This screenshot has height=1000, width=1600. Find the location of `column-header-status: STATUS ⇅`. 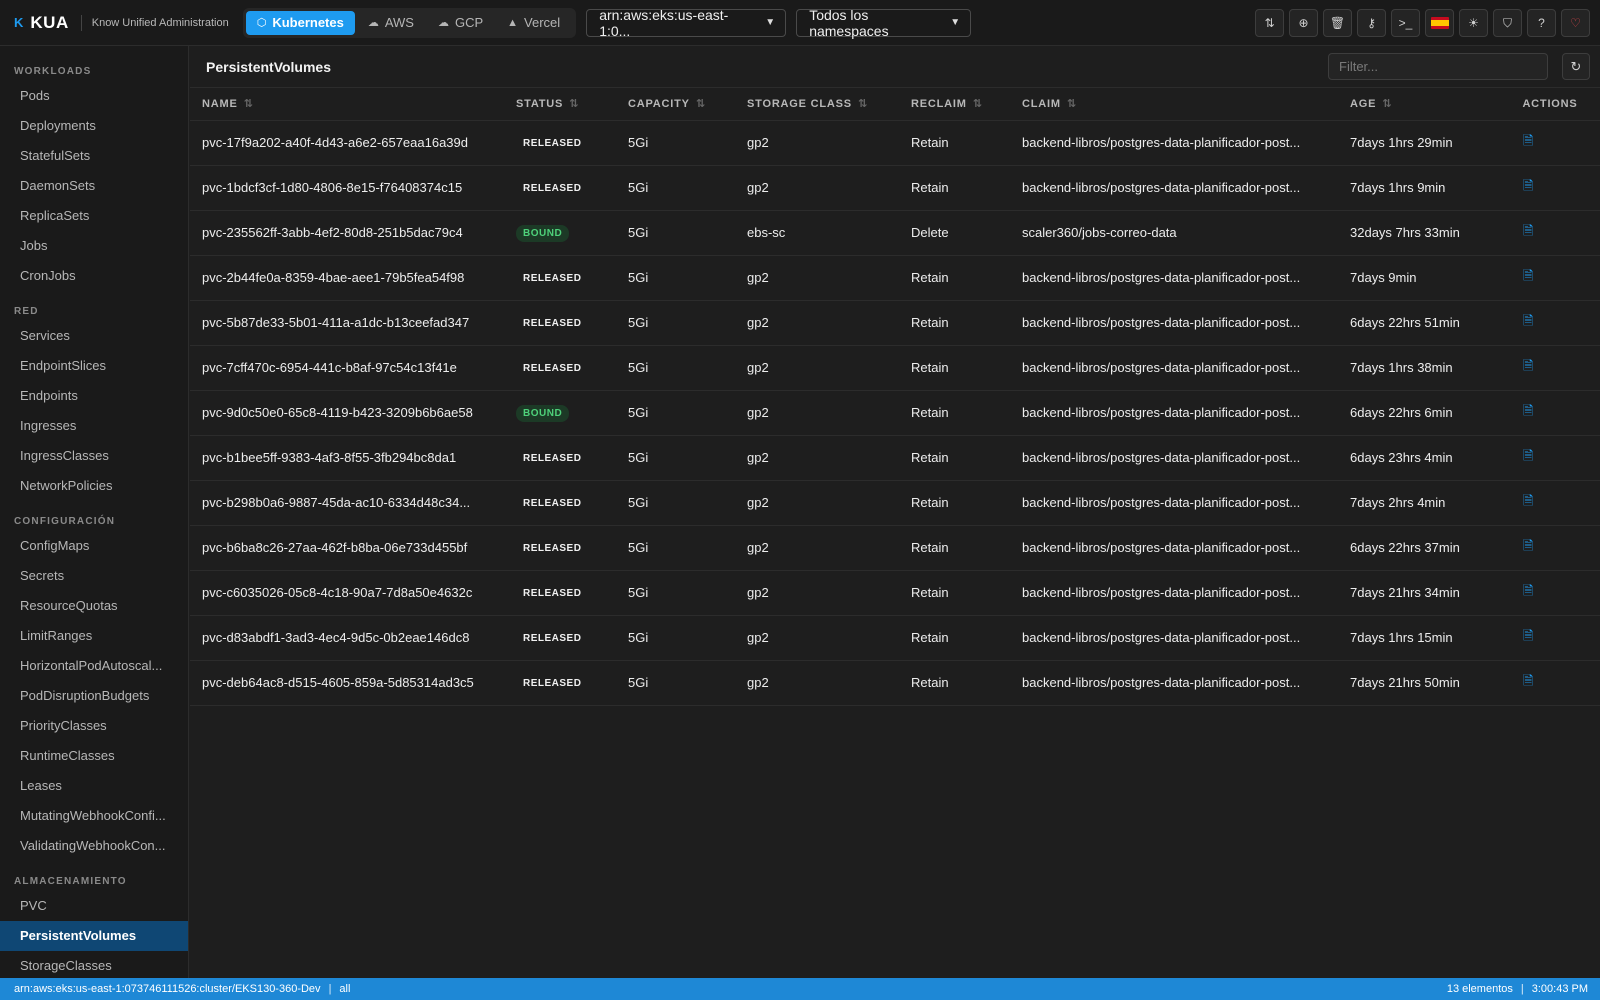

column-header-status: STATUS ⇅ is located at coordinates (560, 104).